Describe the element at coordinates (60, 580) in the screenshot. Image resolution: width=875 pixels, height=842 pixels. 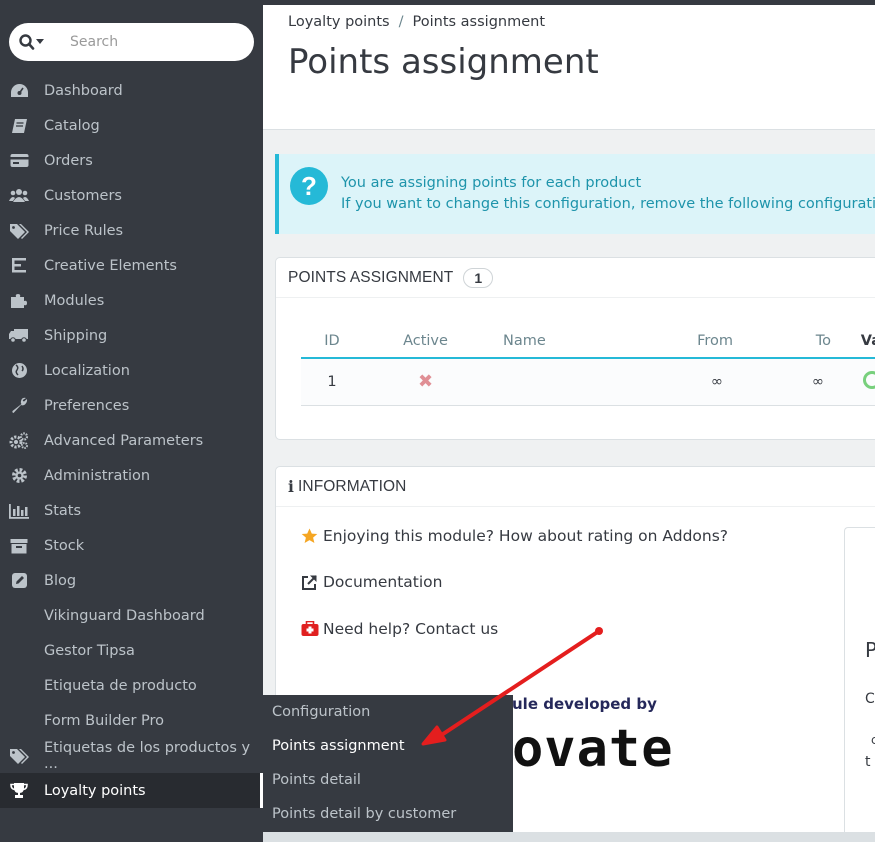
I see `sidebar-item-label: Blog` at that location.